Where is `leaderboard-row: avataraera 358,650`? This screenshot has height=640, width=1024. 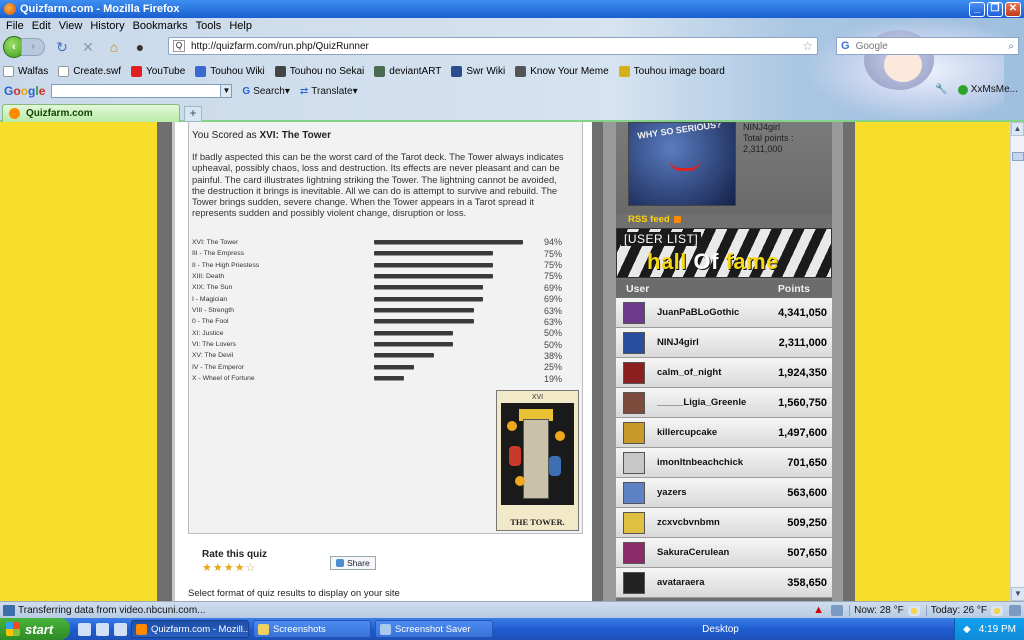 leaderboard-row: avataraera 358,650 is located at coordinates (724, 583).